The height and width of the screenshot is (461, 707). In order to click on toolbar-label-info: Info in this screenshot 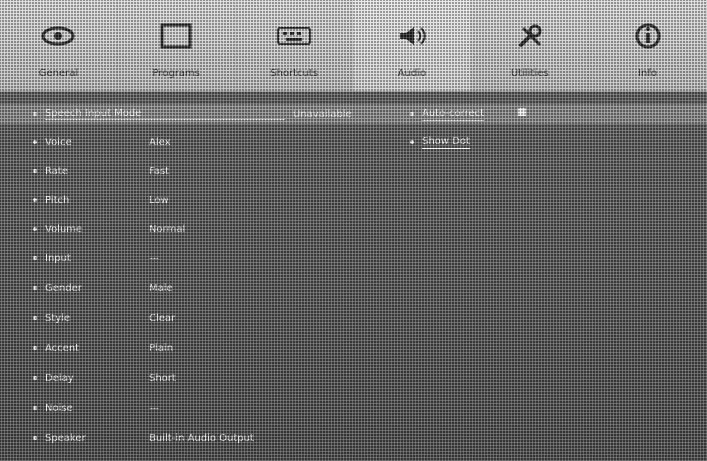, I will do `click(648, 73)`.